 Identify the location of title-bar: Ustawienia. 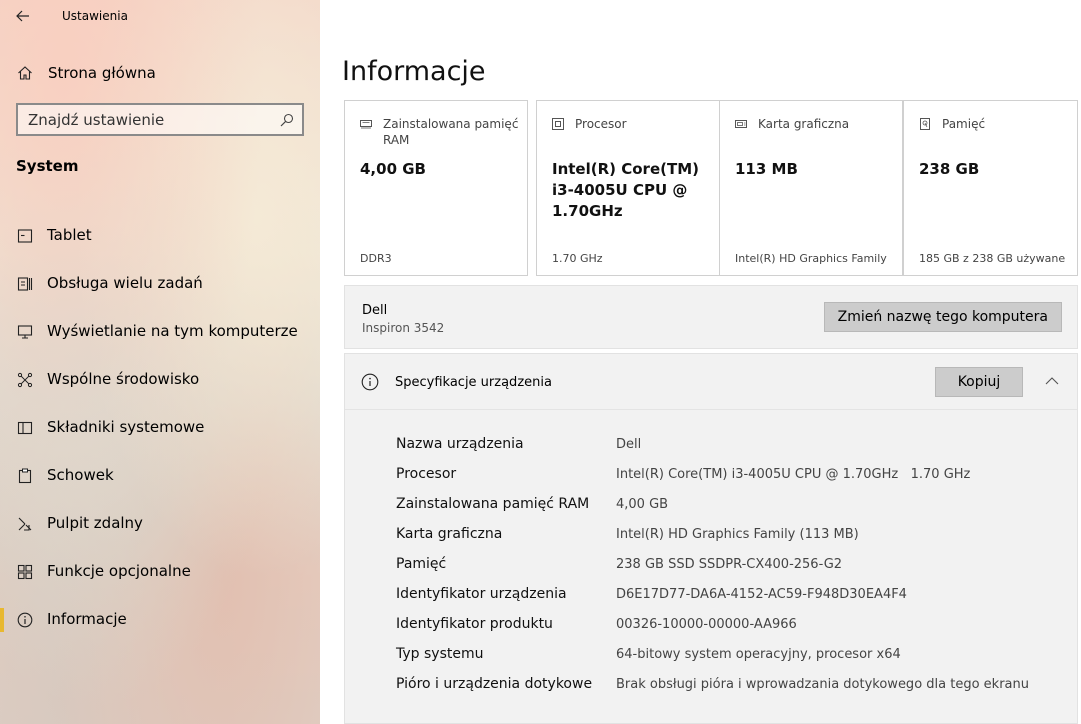
(160, 17).